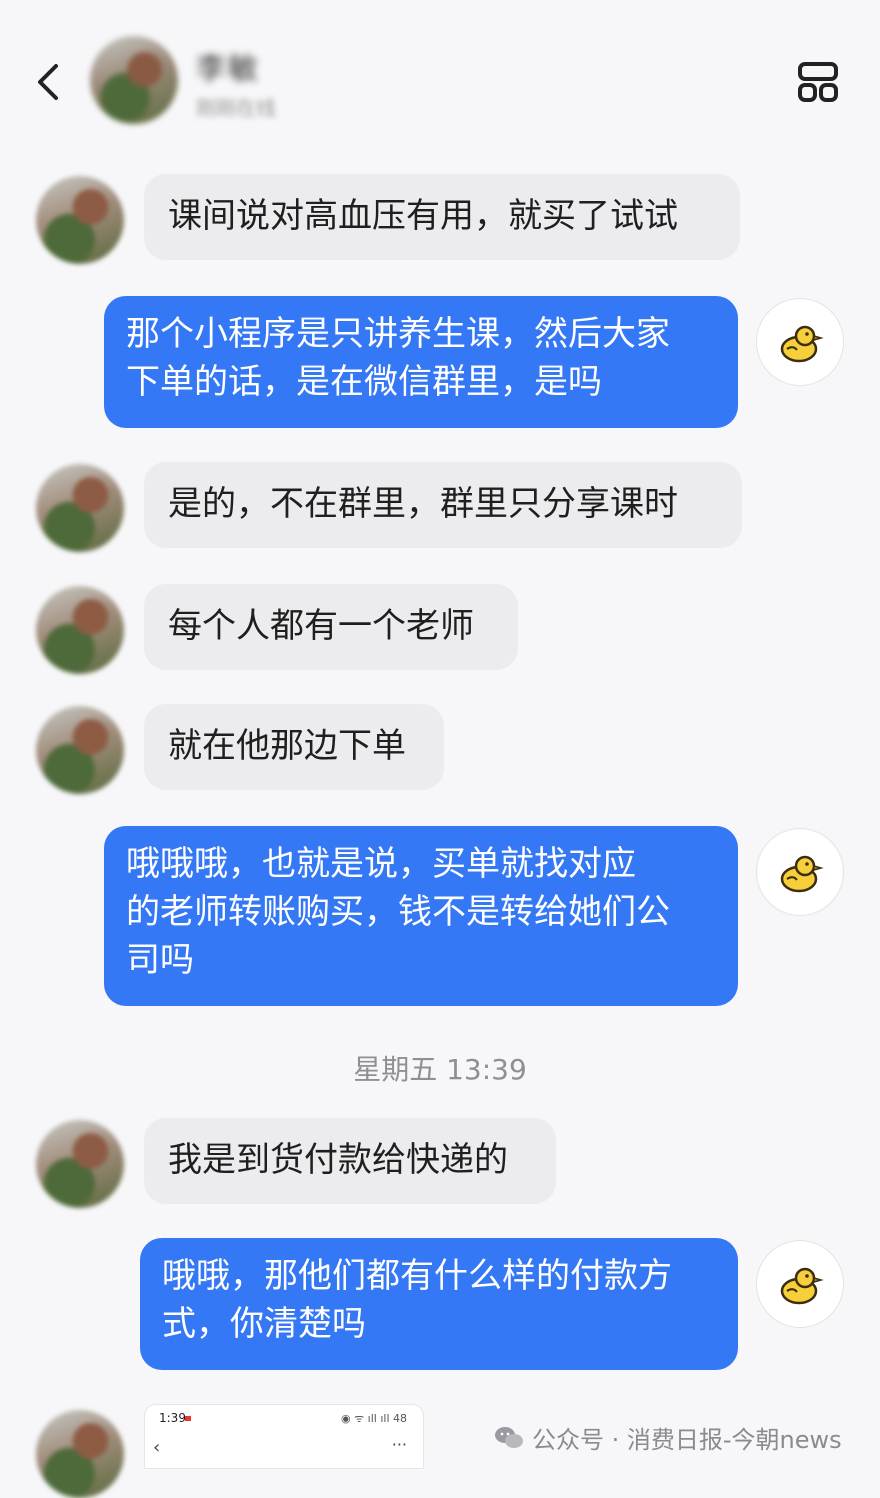  What do you see at coordinates (442, 217) in the screenshot?
I see `incoming-message: 课间说对高血压有用，就买了试试` at bounding box center [442, 217].